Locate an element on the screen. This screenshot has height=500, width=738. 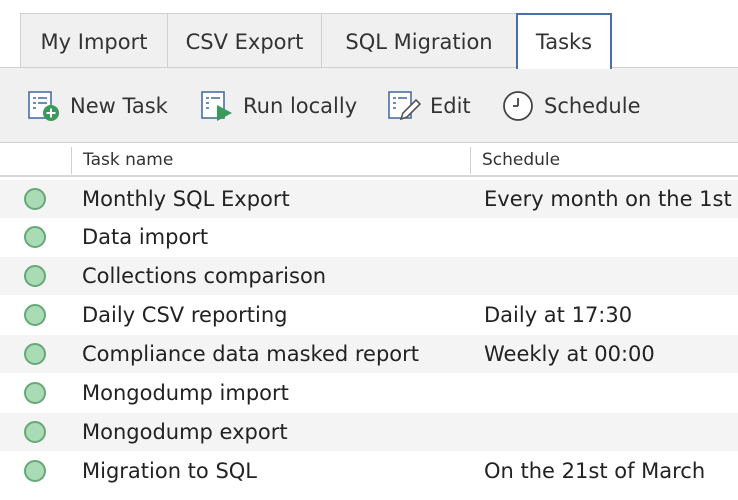
schedule-button: Schedule is located at coordinates (571, 106).